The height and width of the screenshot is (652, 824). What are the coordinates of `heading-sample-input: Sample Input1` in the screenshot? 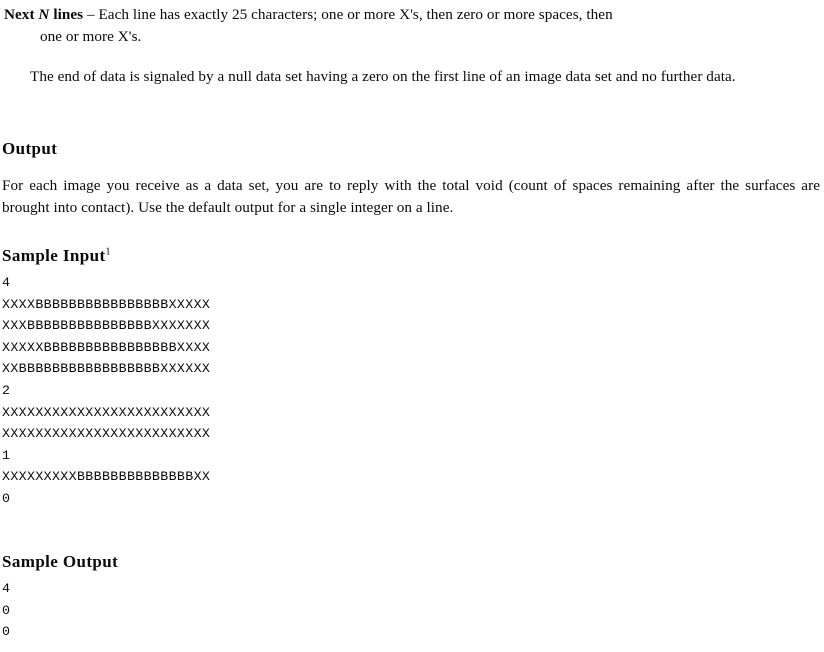 It's located at (56, 256).